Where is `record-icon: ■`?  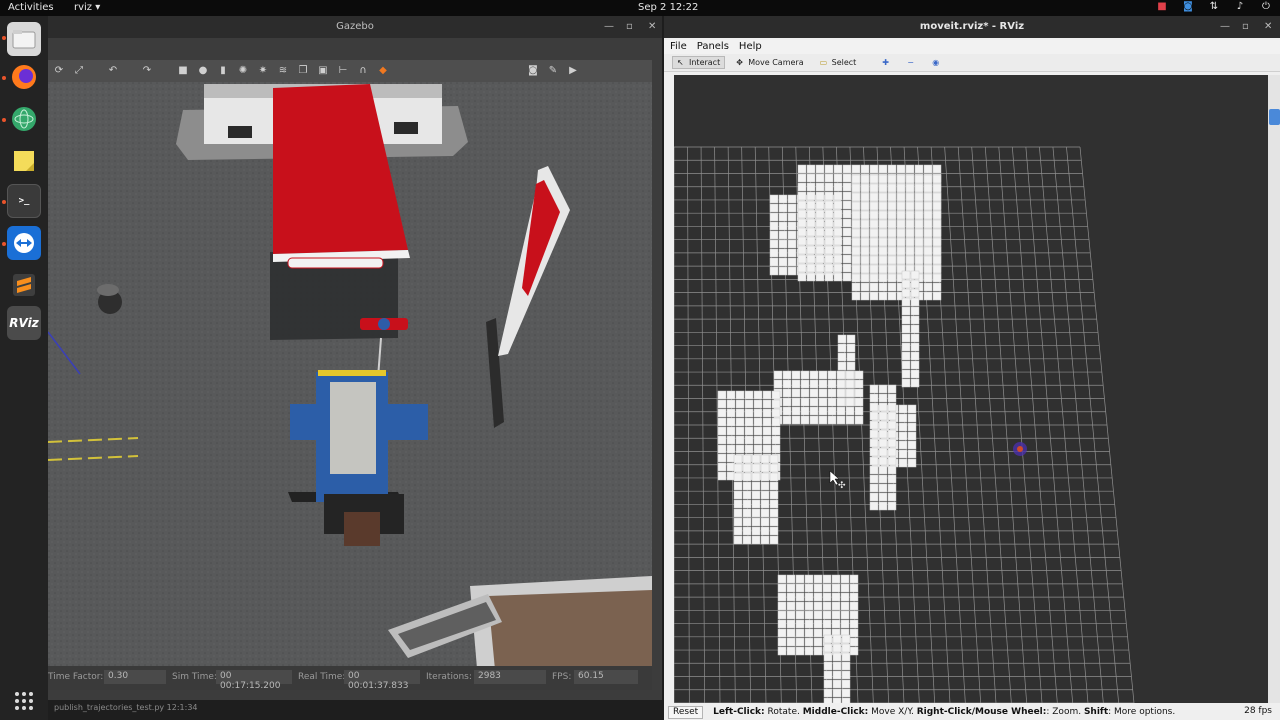
record-icon: ■ is located at coordinates (1162, 7).